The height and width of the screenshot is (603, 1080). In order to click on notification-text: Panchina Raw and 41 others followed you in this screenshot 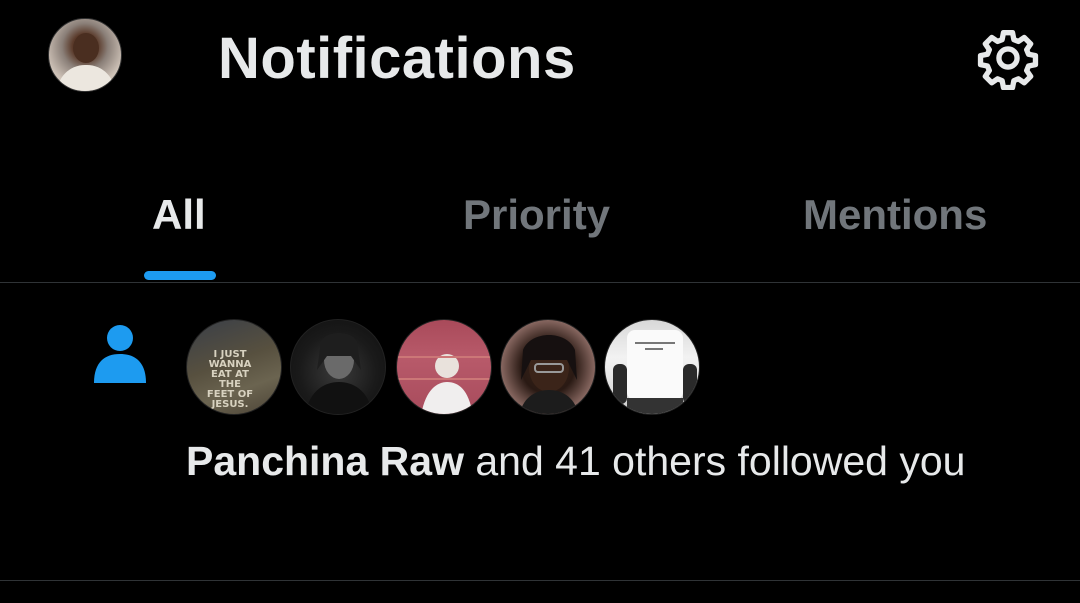, I will do `click(596, 461)`.